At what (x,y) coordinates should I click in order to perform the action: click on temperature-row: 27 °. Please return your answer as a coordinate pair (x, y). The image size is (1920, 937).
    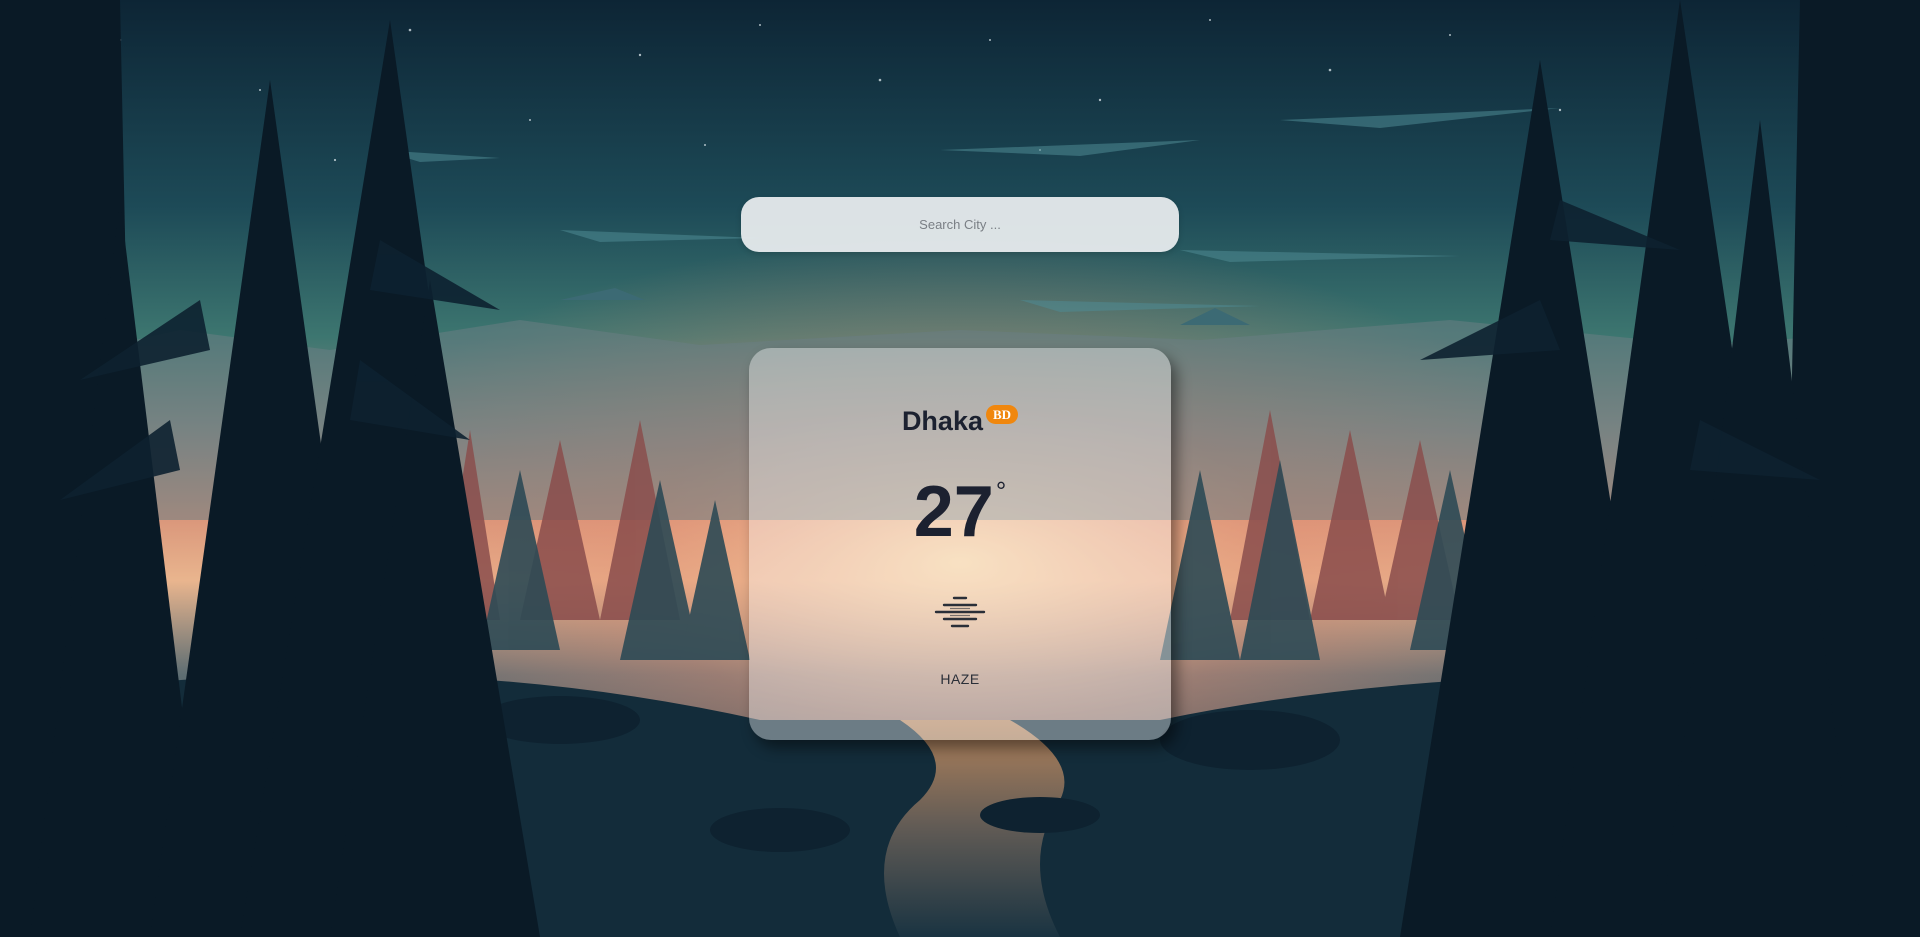
    Looking at the image, I should click on (960, 512).